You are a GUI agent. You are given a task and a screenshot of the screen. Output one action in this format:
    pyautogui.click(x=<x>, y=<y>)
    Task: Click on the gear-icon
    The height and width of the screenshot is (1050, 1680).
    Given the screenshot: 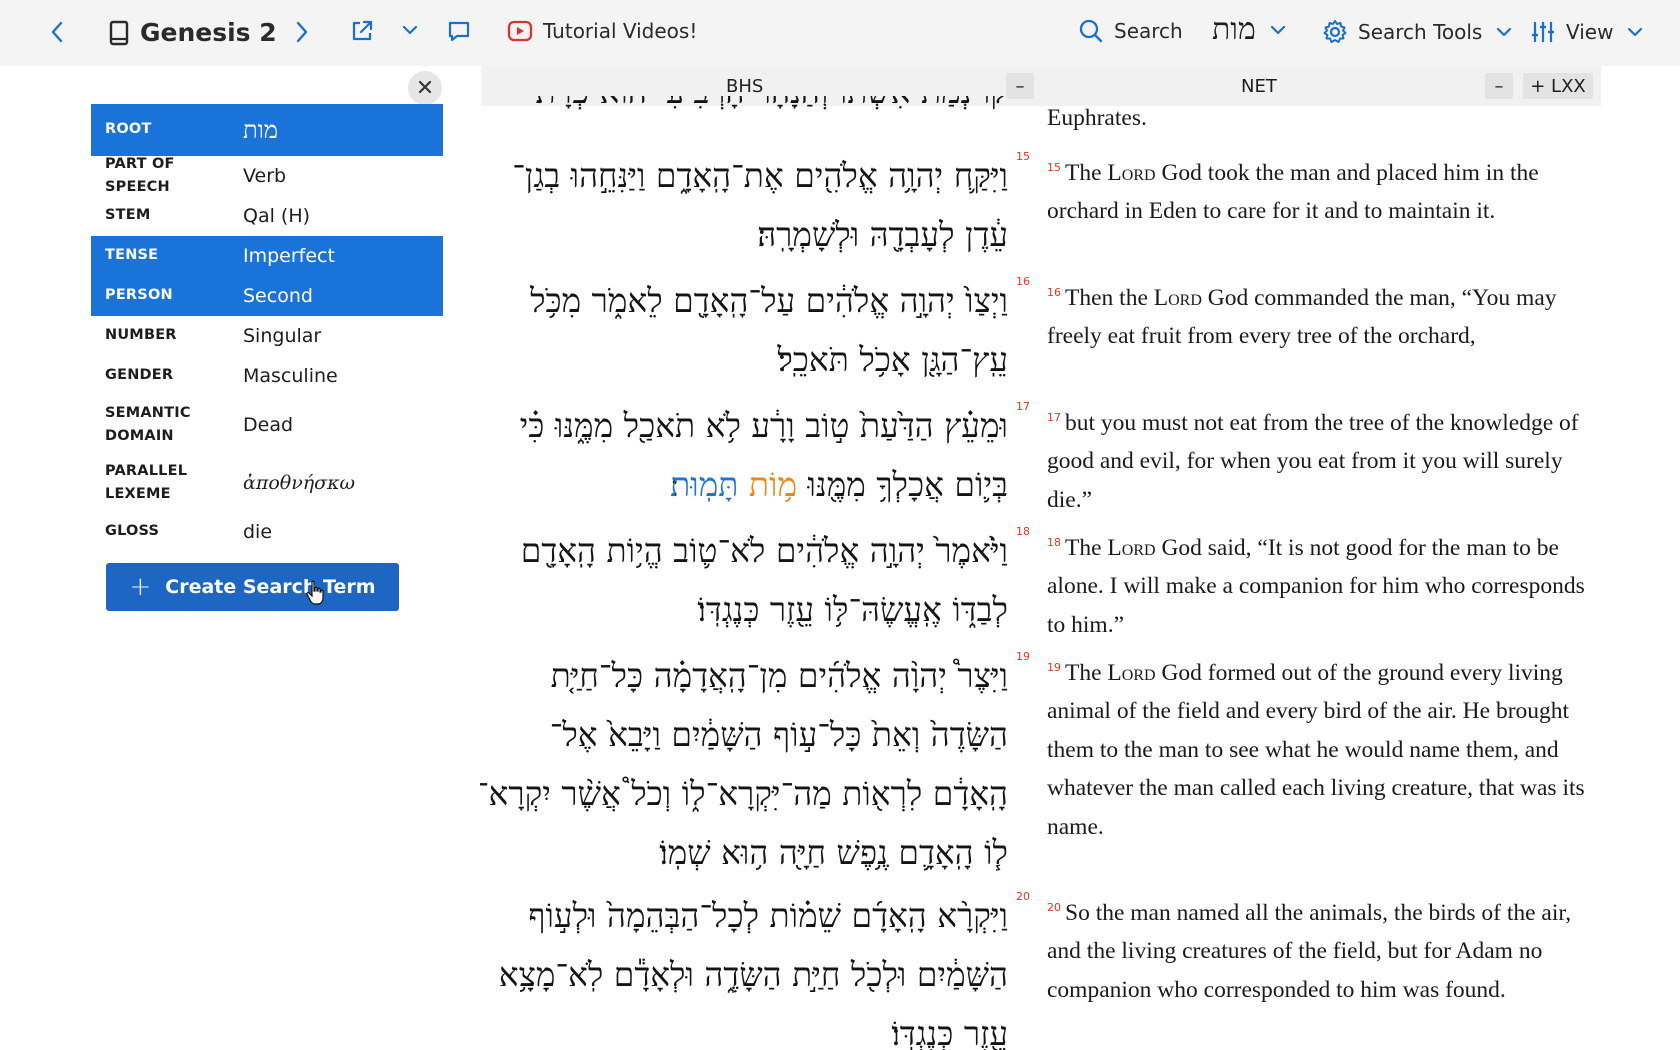 What is the action you would take?
    pyautogui.click(x=1335, y=32)
    